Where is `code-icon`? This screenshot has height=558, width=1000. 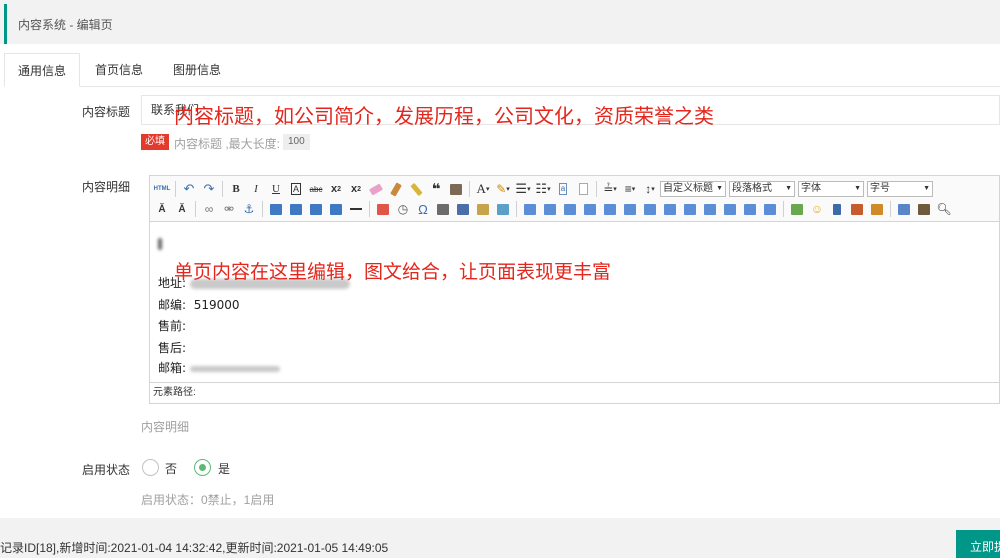 code-icon is located at coordinates (904, 209).